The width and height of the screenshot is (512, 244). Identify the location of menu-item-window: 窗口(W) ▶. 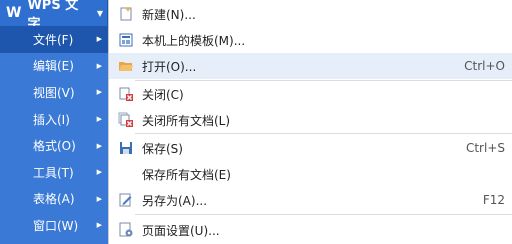
(54, 225).